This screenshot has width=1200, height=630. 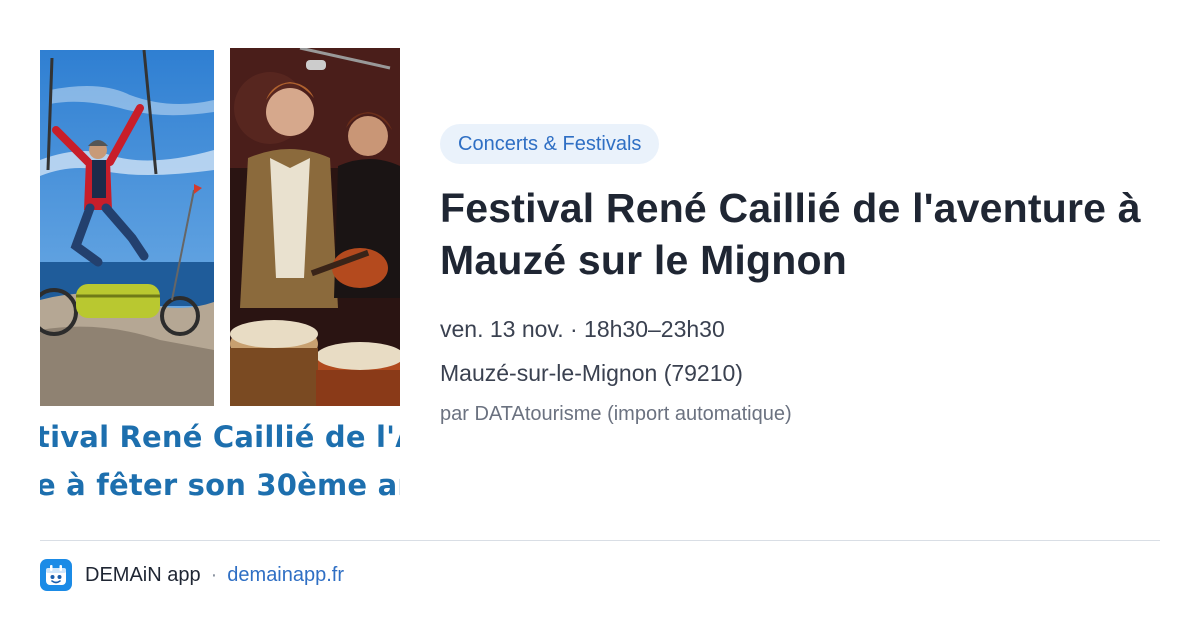 What do you see at coordinates (550, 144) in the screenshot?
I see `category-badge: Concerts & Festivals` at bounding box center [550, 144].